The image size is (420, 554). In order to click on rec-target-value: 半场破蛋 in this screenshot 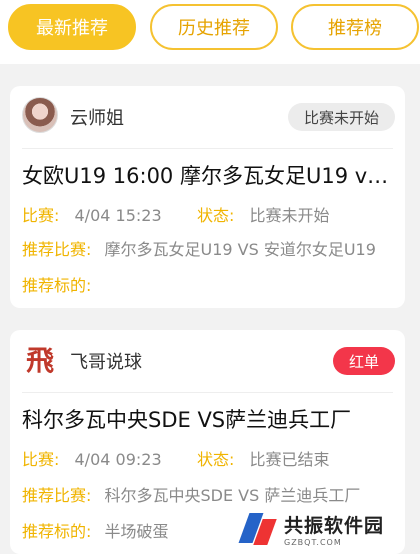, I will do `click(136, 531)`.